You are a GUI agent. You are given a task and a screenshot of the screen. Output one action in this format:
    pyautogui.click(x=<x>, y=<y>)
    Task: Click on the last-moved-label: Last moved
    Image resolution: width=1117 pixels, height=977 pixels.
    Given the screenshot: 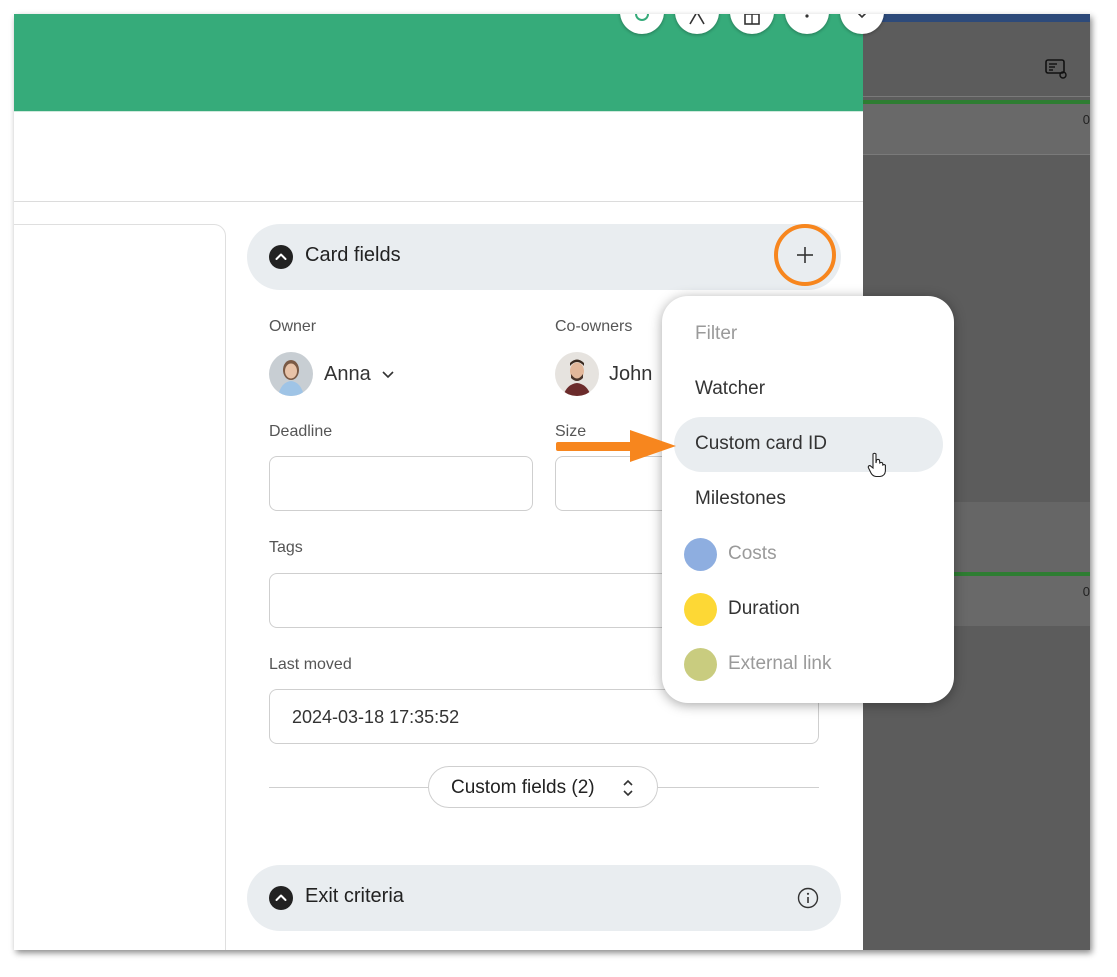 What is the action you would take?
    pyautogui.click(x=310, y=664)
    